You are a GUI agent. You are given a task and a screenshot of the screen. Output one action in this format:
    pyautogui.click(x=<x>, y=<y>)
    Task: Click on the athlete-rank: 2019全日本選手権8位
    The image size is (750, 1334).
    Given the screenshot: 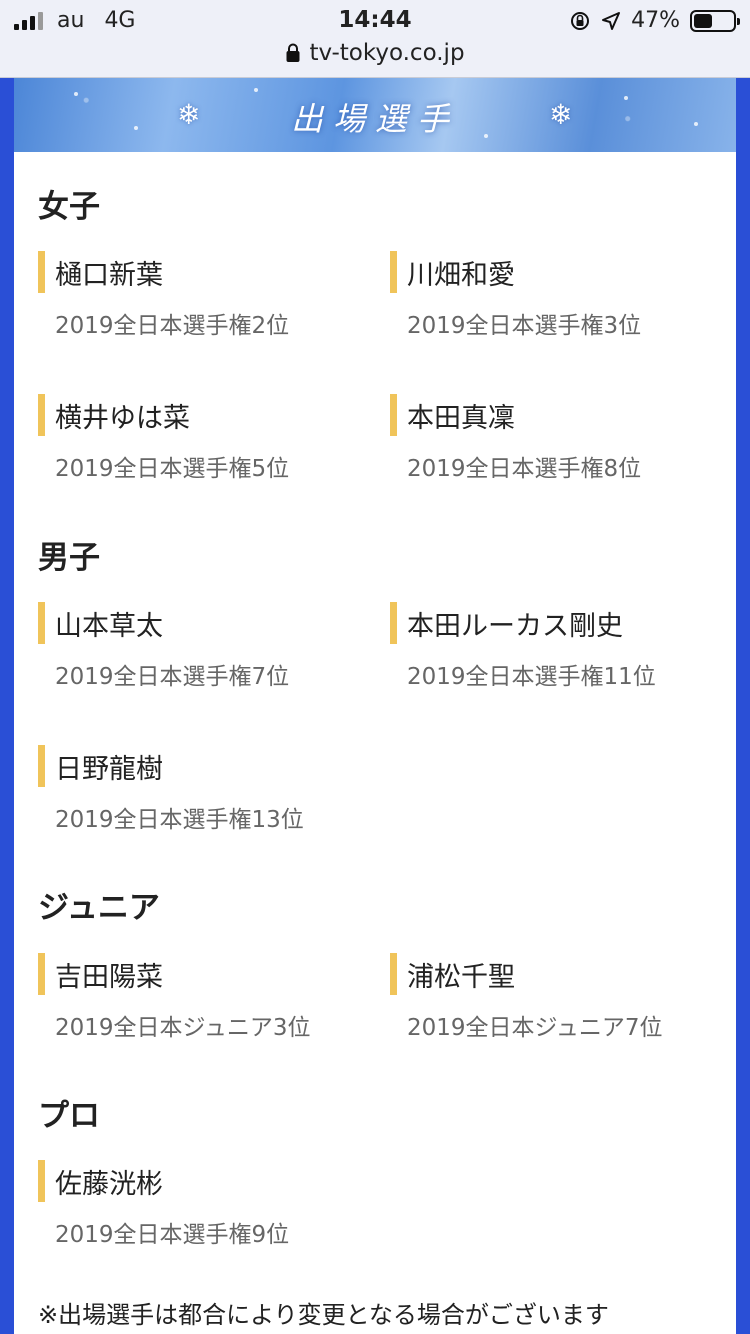 What is the action you would take?
    pyautogui.click(x=524, y=469)
    